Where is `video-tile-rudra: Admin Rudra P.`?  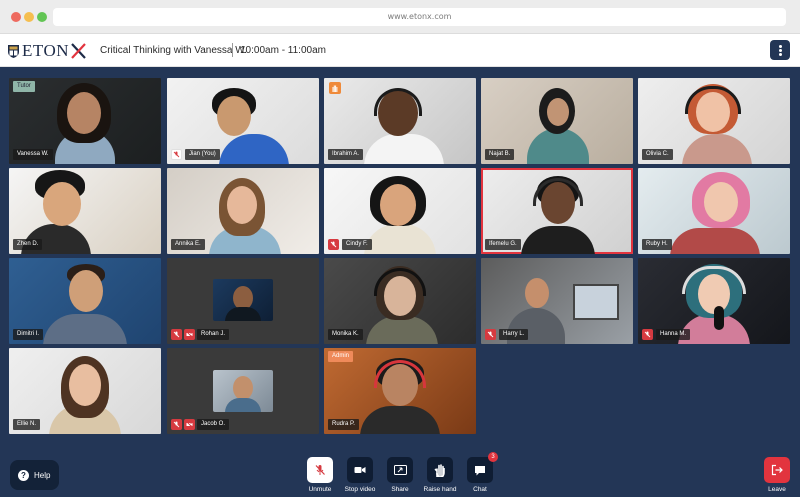 video-tile-rudra: Admin Rudra P. is located at coordinates (400, 391).